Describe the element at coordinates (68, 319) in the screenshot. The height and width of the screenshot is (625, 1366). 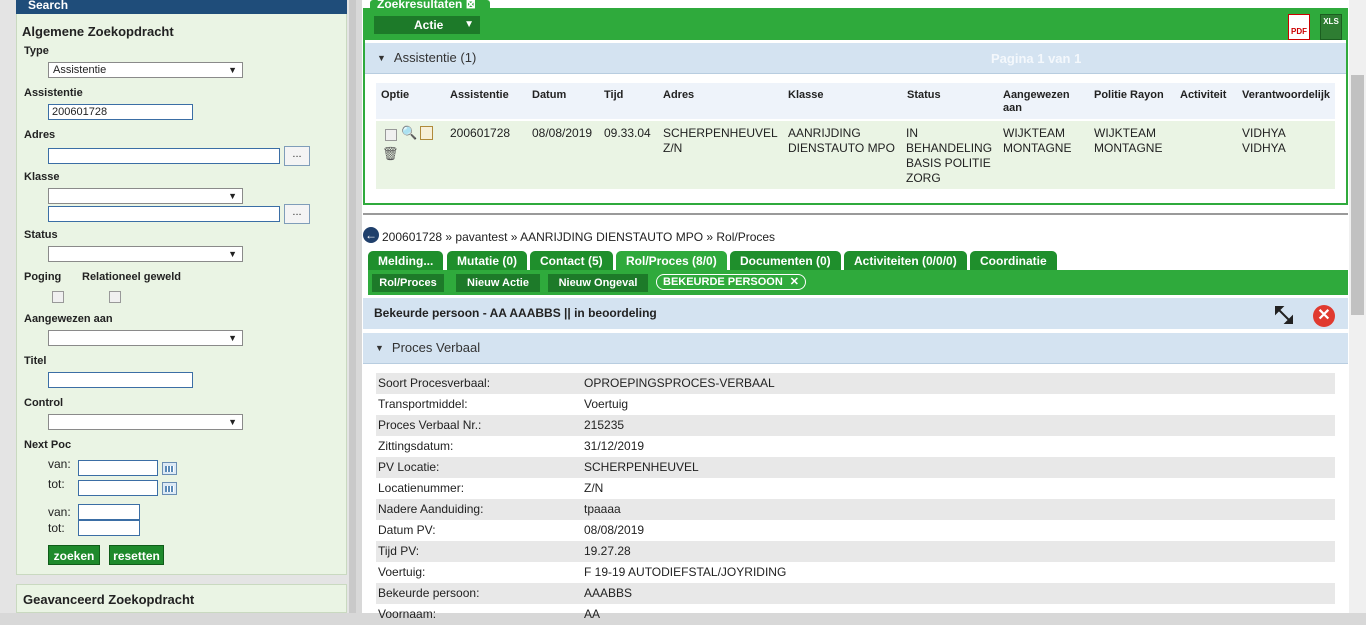
I see `aangewezen-label: Aangewezen aan` at that location.